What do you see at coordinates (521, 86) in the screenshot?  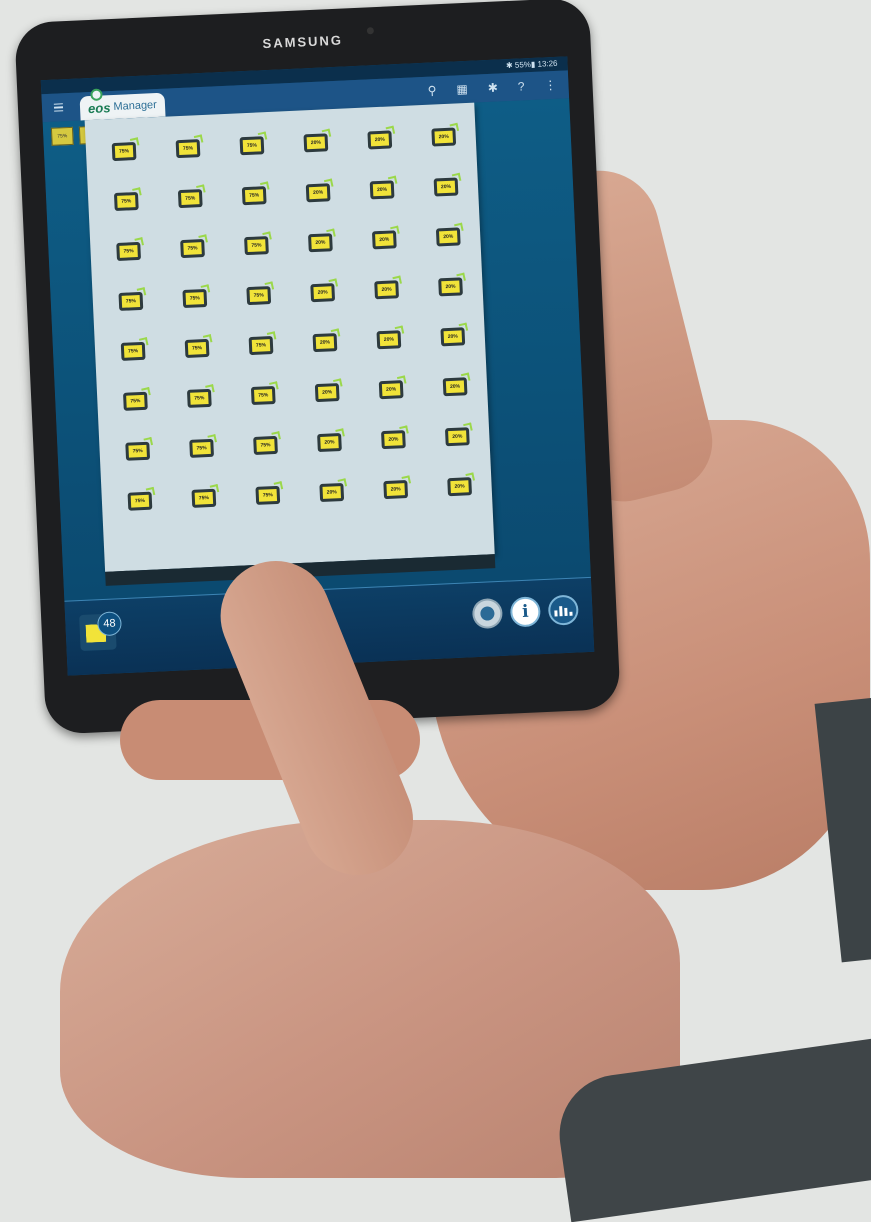 I see `help-icon: ?` at bounding box center [521, 86].